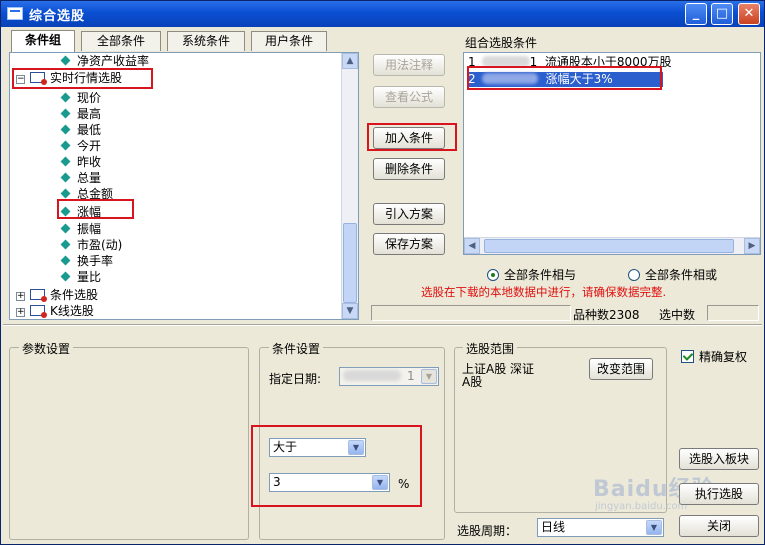 The width and height of the screenshot is (765, 545). I want to click on save-scheme-button: 保存方案, so click(409, 244).